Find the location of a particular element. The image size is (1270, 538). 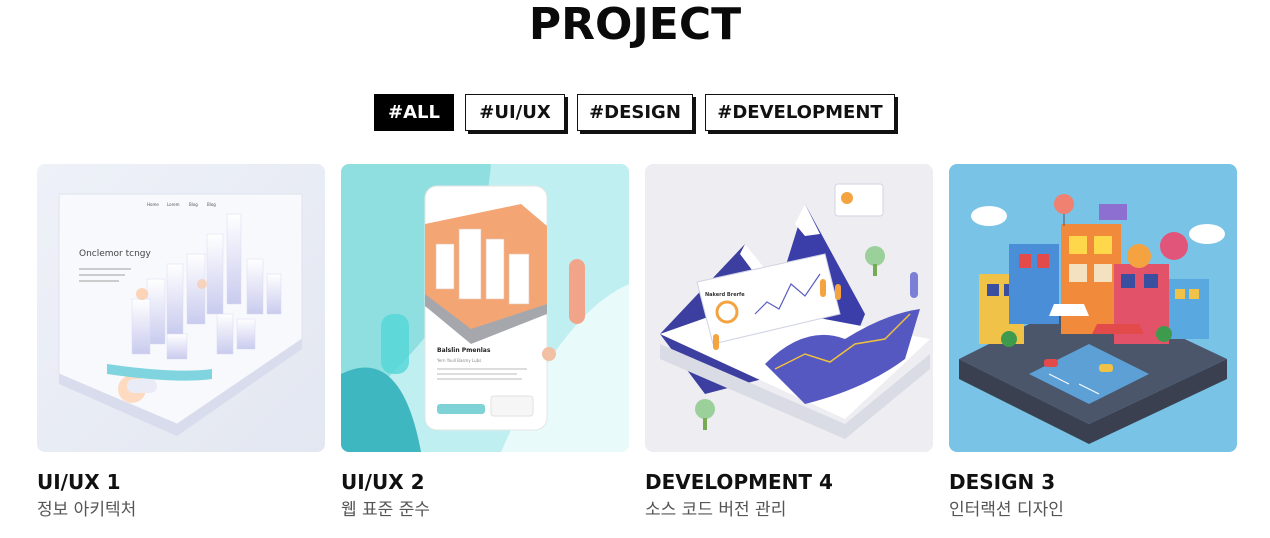

filter-bar: #ALL #UI/UX #DESIGN #DEVELOPMENT is located at coordinates (635, 114).